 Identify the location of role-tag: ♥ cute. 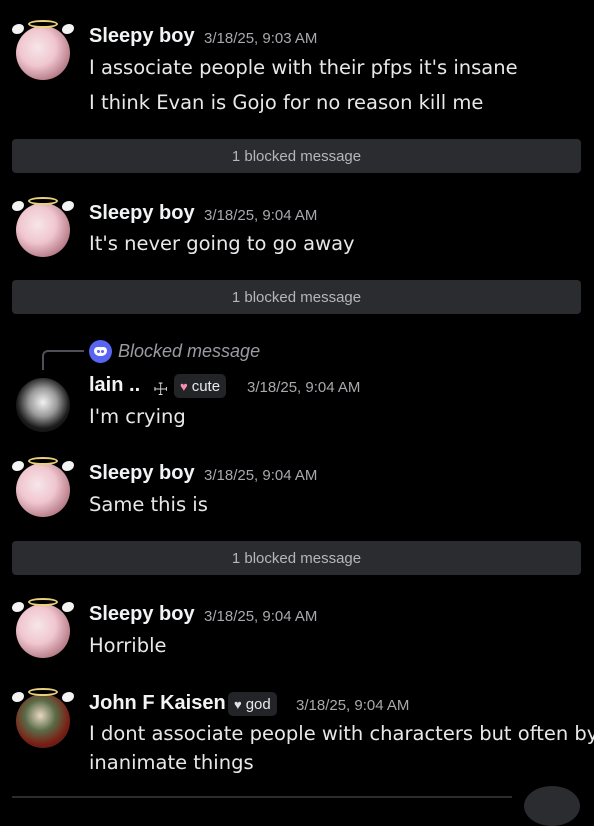
(200, 386).